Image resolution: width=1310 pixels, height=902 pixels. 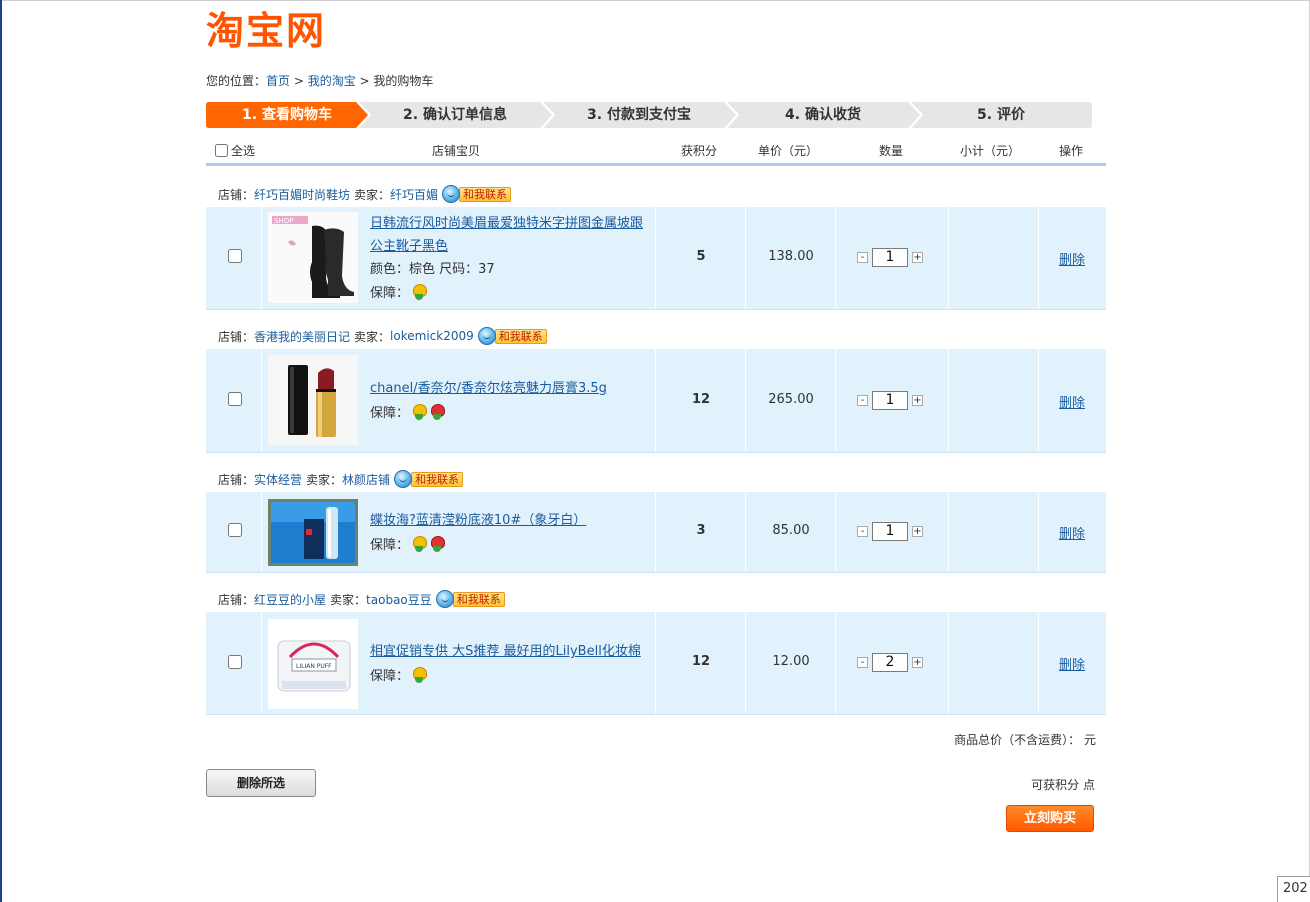 What do you see at coordinates (414, 194) in the screenshot?
I see `seller-name-link: 纤巧百媚` at bounding box center [414, 194].